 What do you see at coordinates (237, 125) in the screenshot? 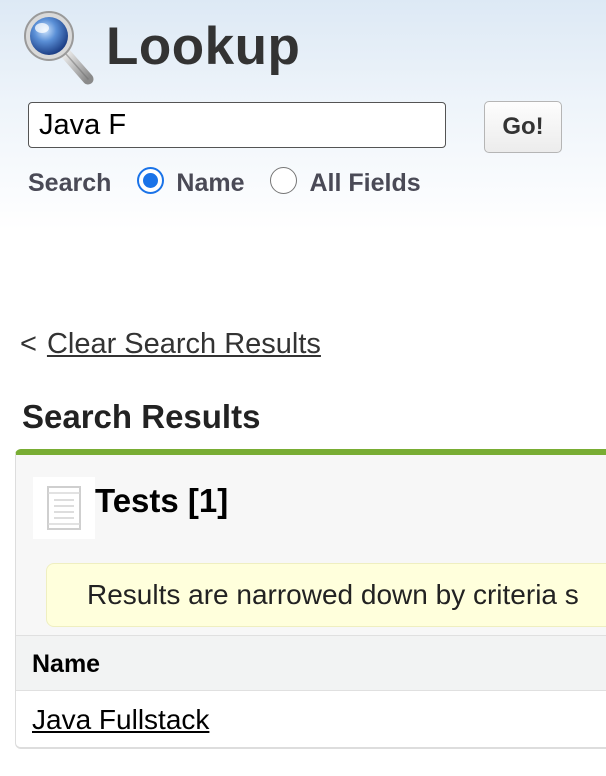
I see `search-input` at bounding box center [237, 125].